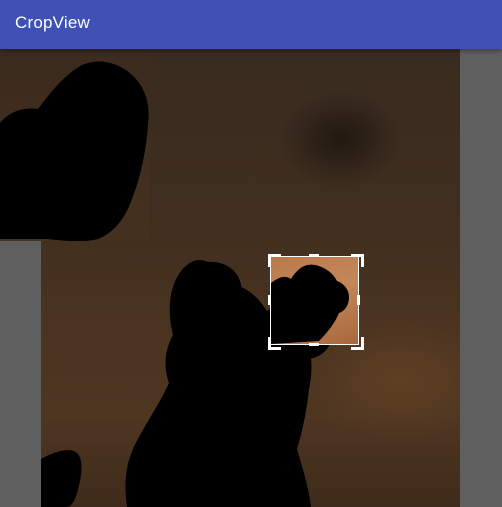 The height and width of the screenshot is (507, 502). I want to click on crop-handle-bottom-icon, so click(314, 344).